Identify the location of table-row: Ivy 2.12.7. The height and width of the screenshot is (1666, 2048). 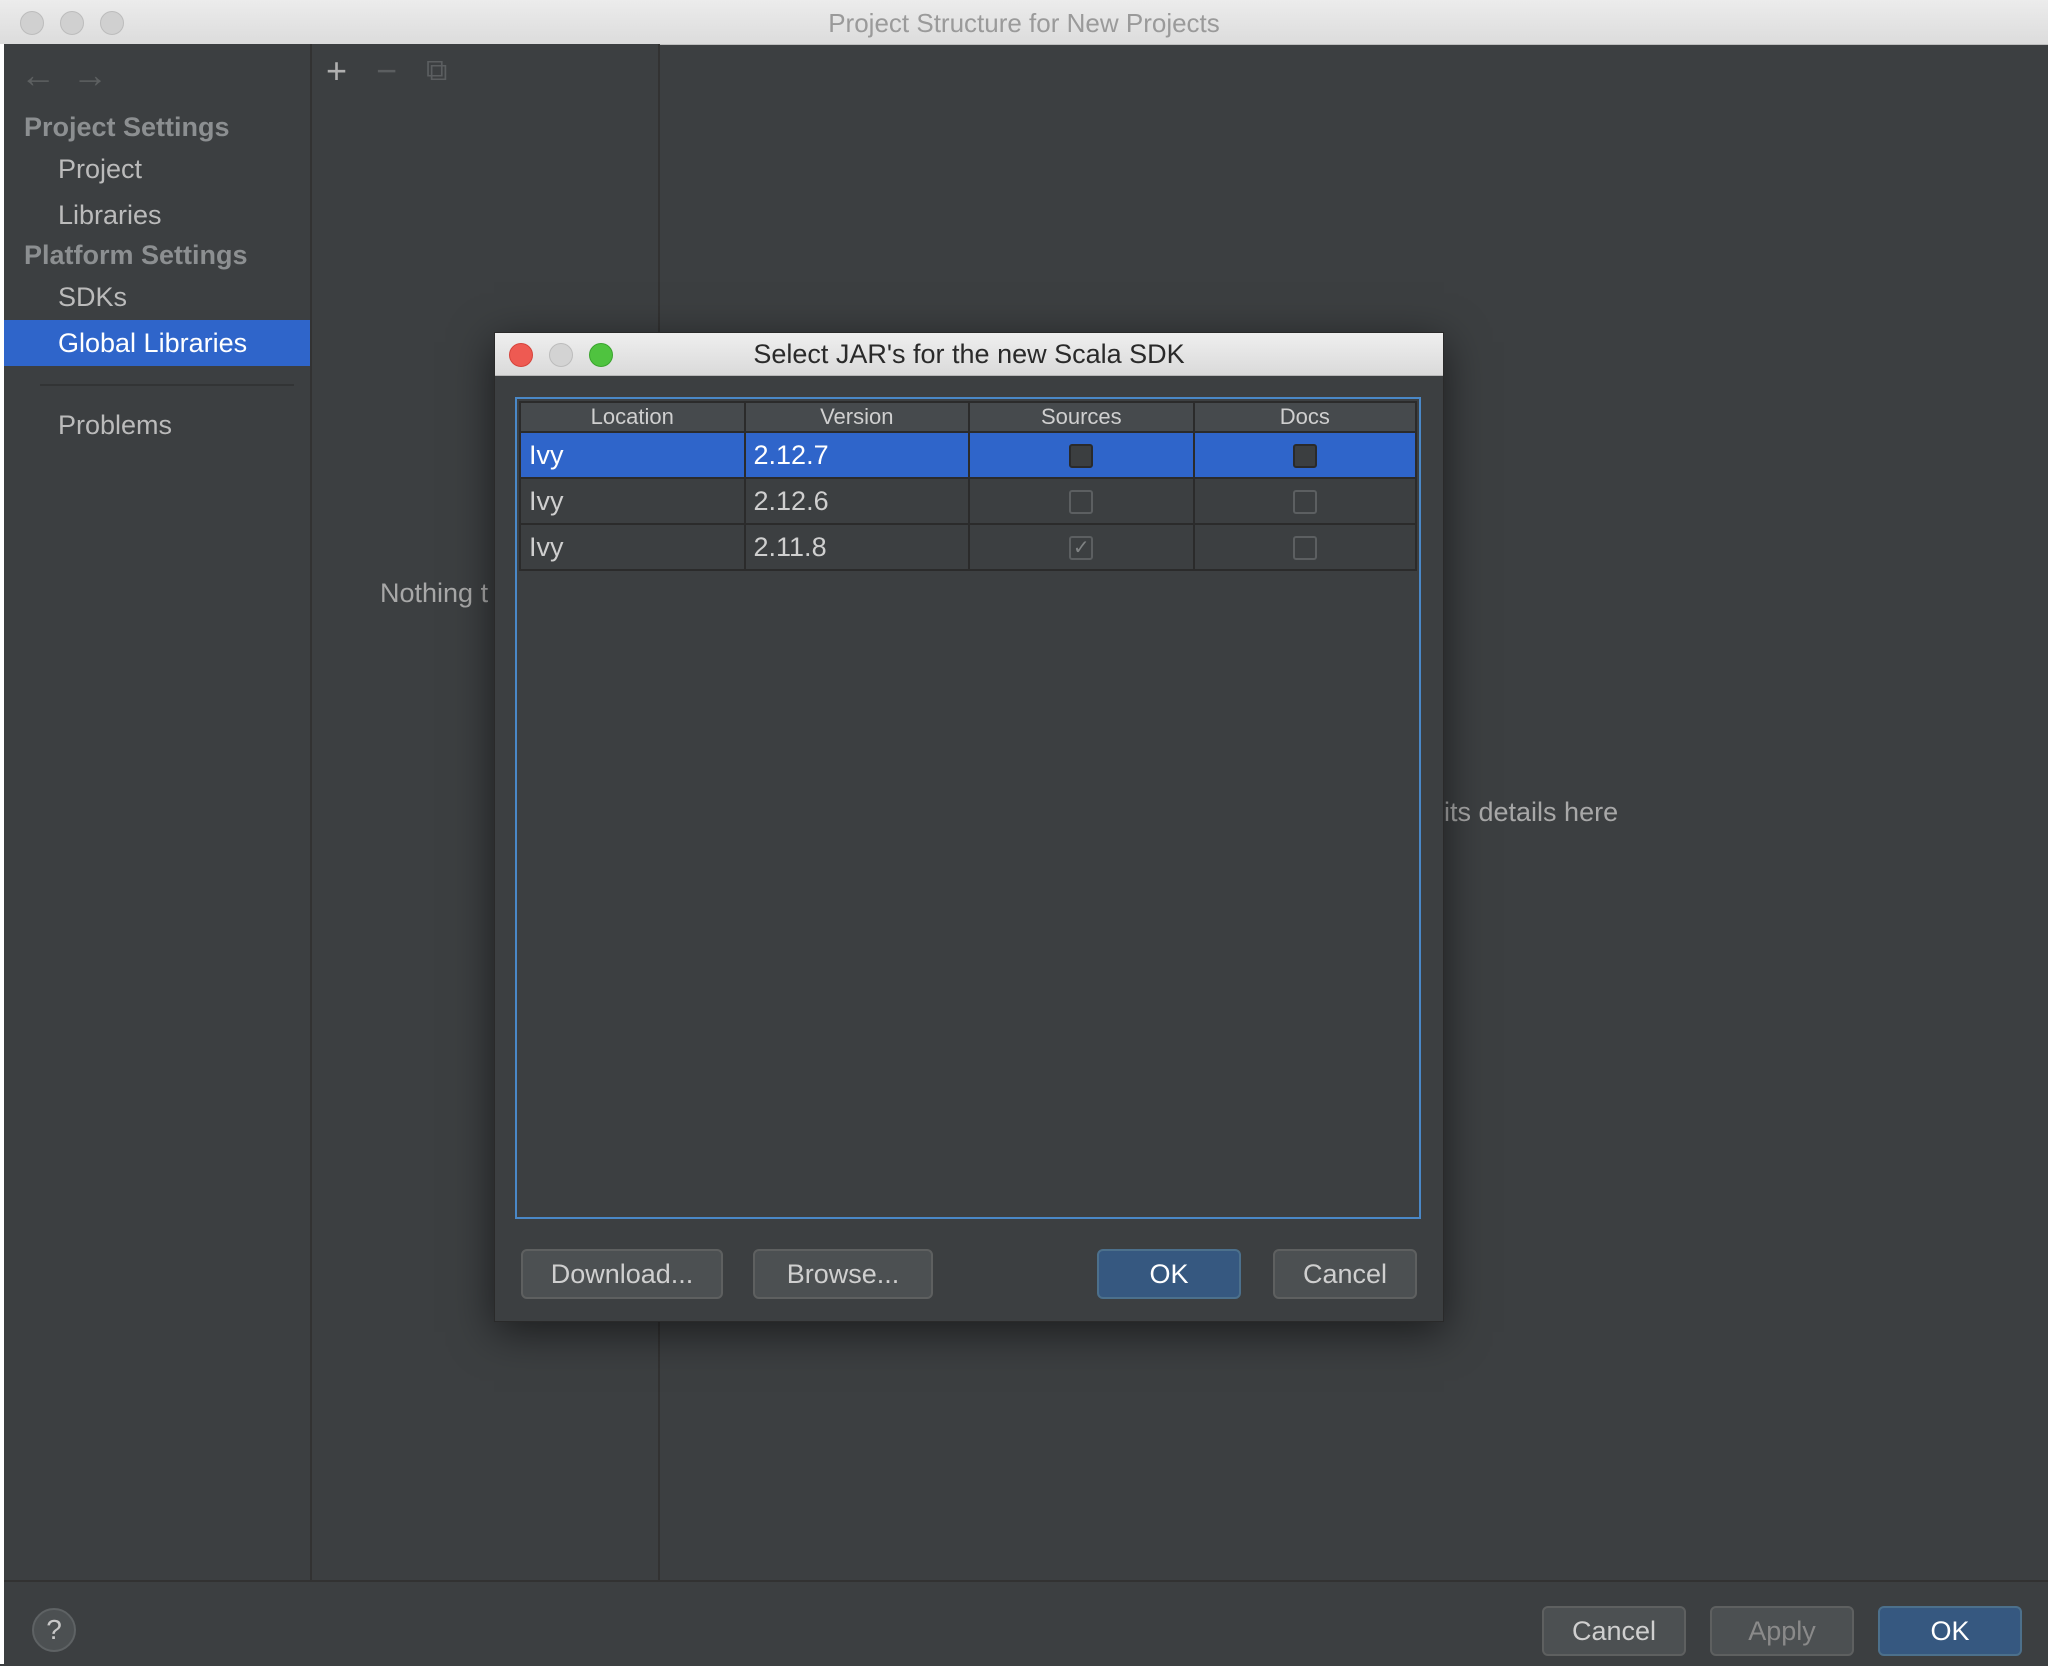
(968, 455).